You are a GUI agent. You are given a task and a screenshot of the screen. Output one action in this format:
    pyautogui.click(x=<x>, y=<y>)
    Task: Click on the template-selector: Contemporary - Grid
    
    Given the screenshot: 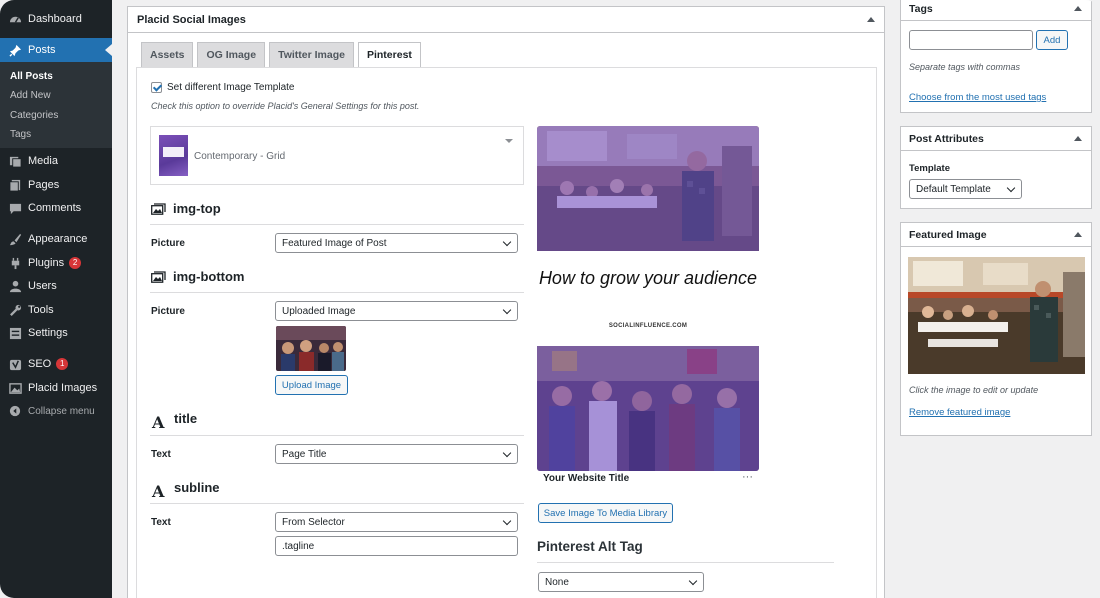 What is the action you would take?
    pyautogui.click(x=337, y=155)
    